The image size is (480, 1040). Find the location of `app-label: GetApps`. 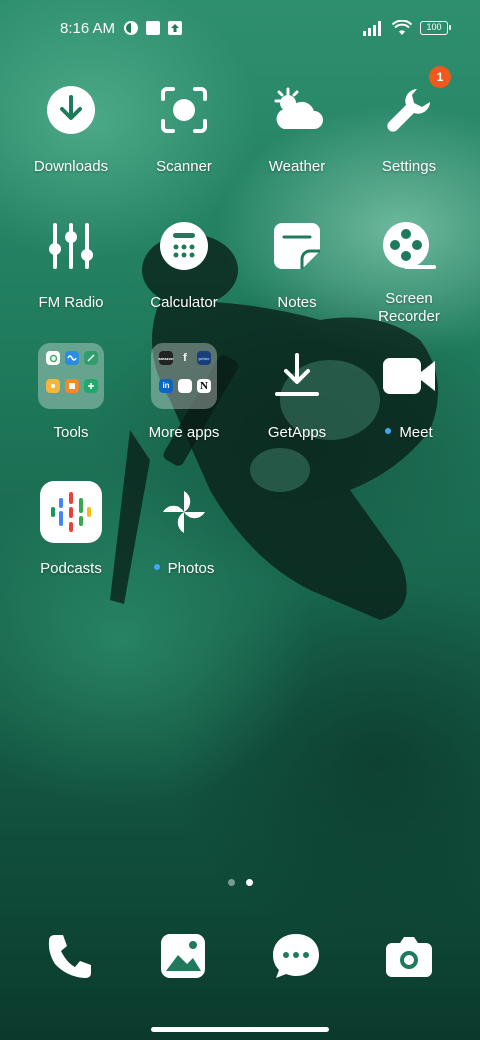

app-label: GetApps is located at coordinates (297, 432).